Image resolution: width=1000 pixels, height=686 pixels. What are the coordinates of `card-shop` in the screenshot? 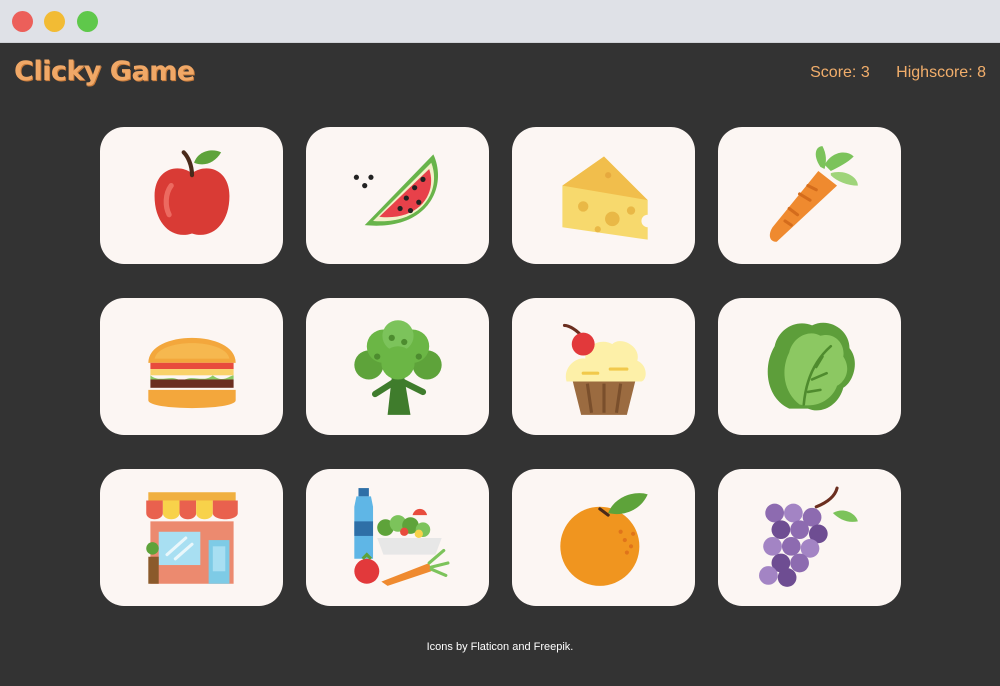 It's located at (191, 537).